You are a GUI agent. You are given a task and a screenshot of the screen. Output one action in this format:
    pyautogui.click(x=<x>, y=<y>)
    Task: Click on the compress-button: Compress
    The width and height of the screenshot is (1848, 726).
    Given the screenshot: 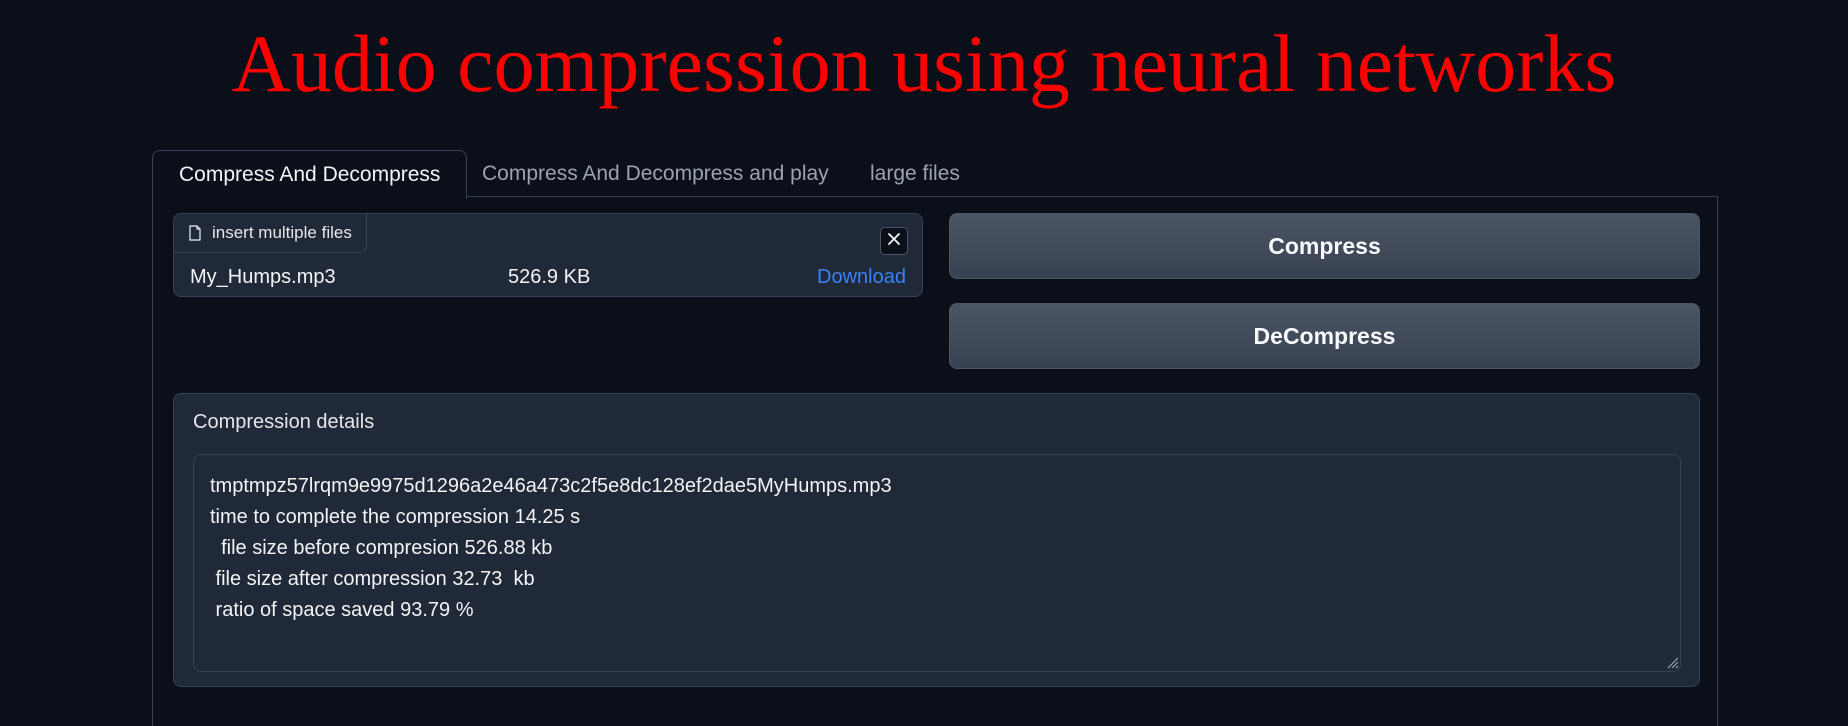 What is the action you would take?
    pyautogui.click(x=1324, y=246)
    